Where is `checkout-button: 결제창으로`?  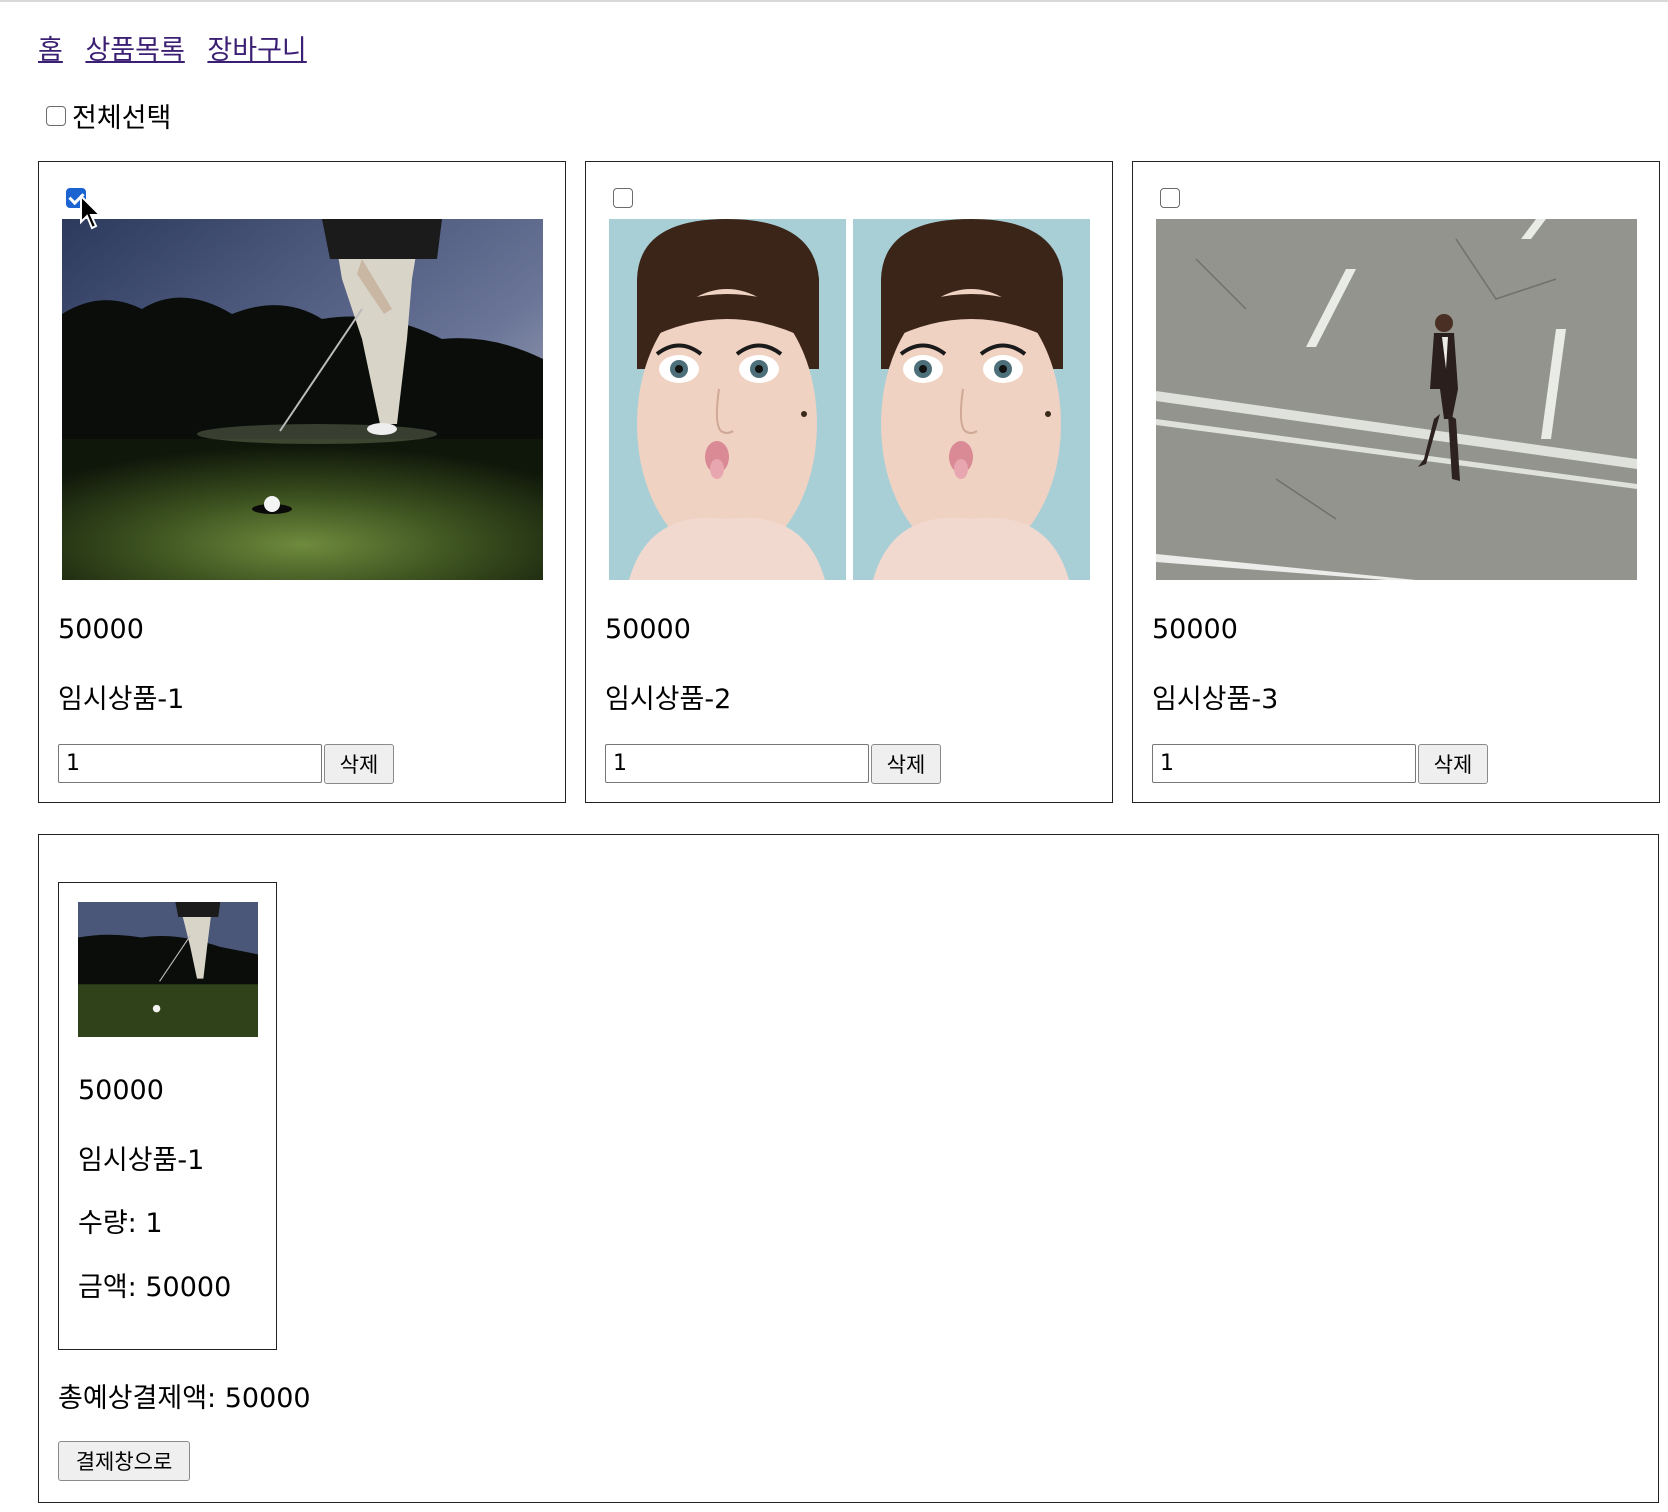
checkout-button: 결제창으로 is located at coordinates (124, 1461).